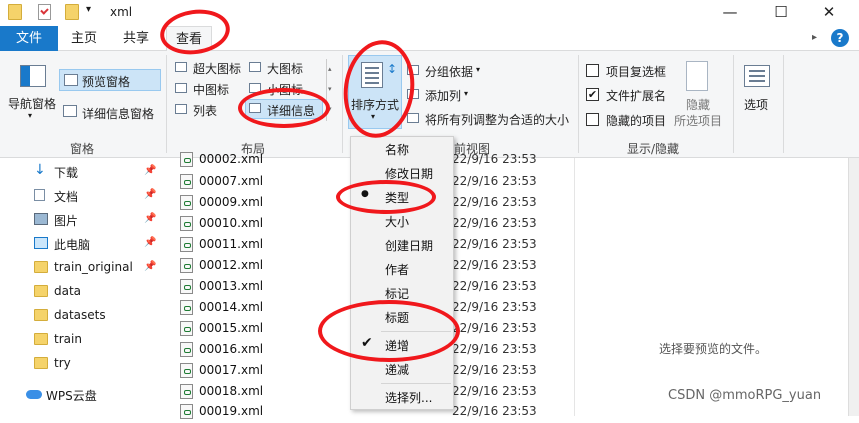 Image resolution: width=859 pixels, height=423 pixels. What do you see at coordinates (100, 364) in the screenshot?
I see `nav-item-try: try` at bounding box center [100, 364].